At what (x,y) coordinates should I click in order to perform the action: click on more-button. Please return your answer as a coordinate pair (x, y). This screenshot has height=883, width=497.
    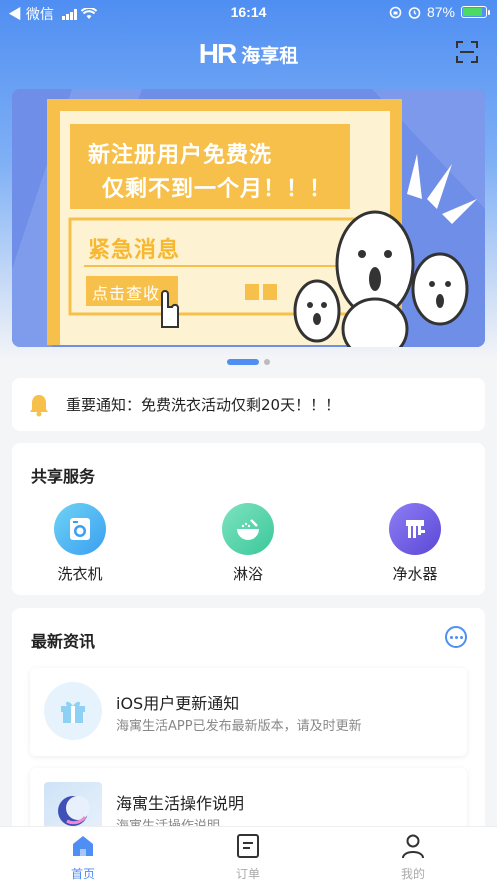
    Looking at the image, I should click on (456, 637).